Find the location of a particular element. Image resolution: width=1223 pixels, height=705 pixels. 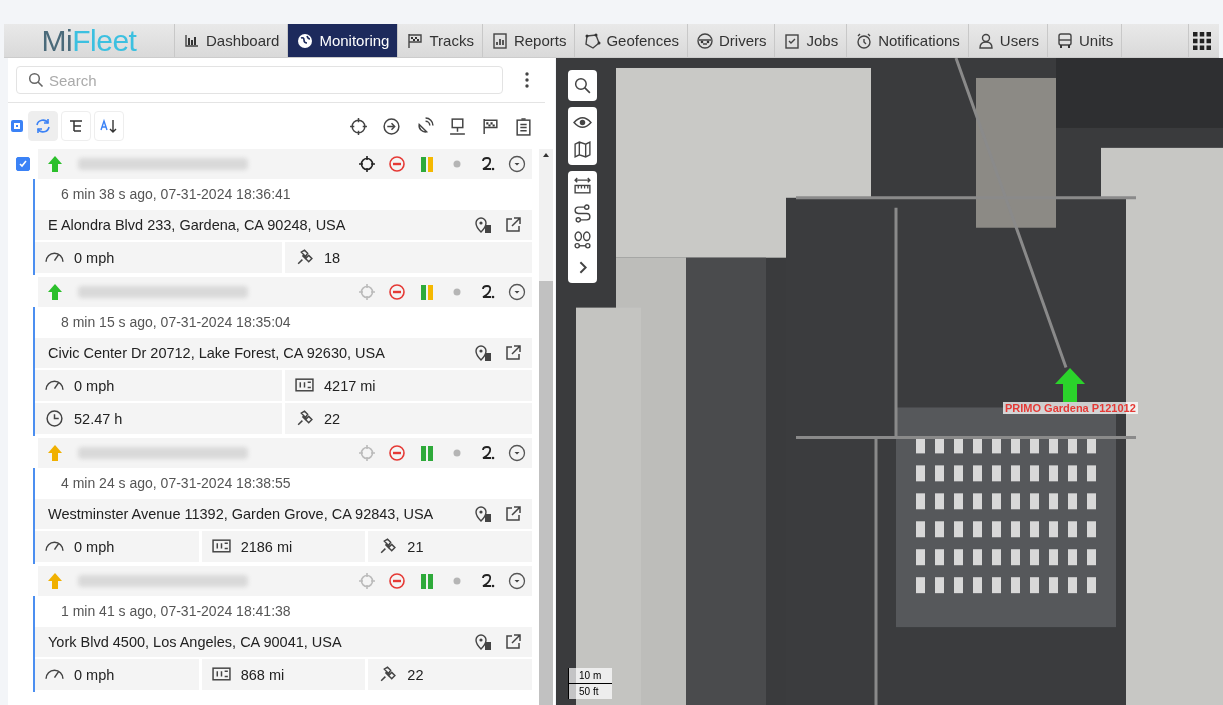

arrow-circle-icon is located at coordinates (391, 126).